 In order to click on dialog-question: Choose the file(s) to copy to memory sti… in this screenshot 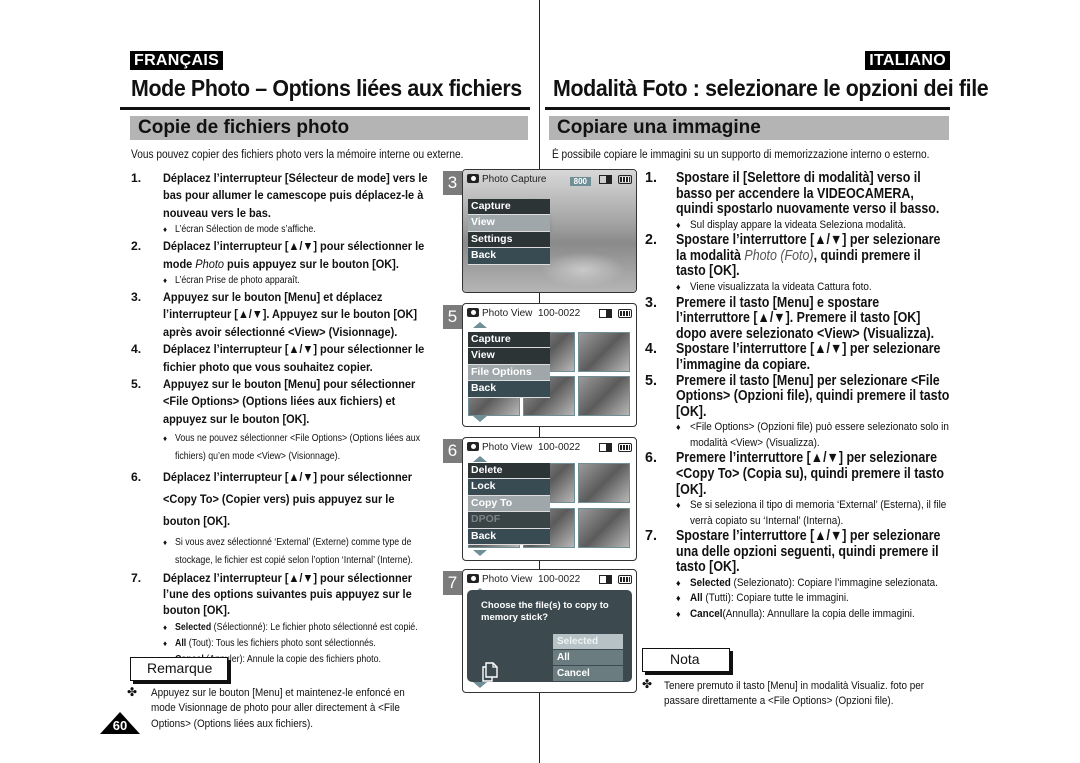, I will do `click(545, 611)`.